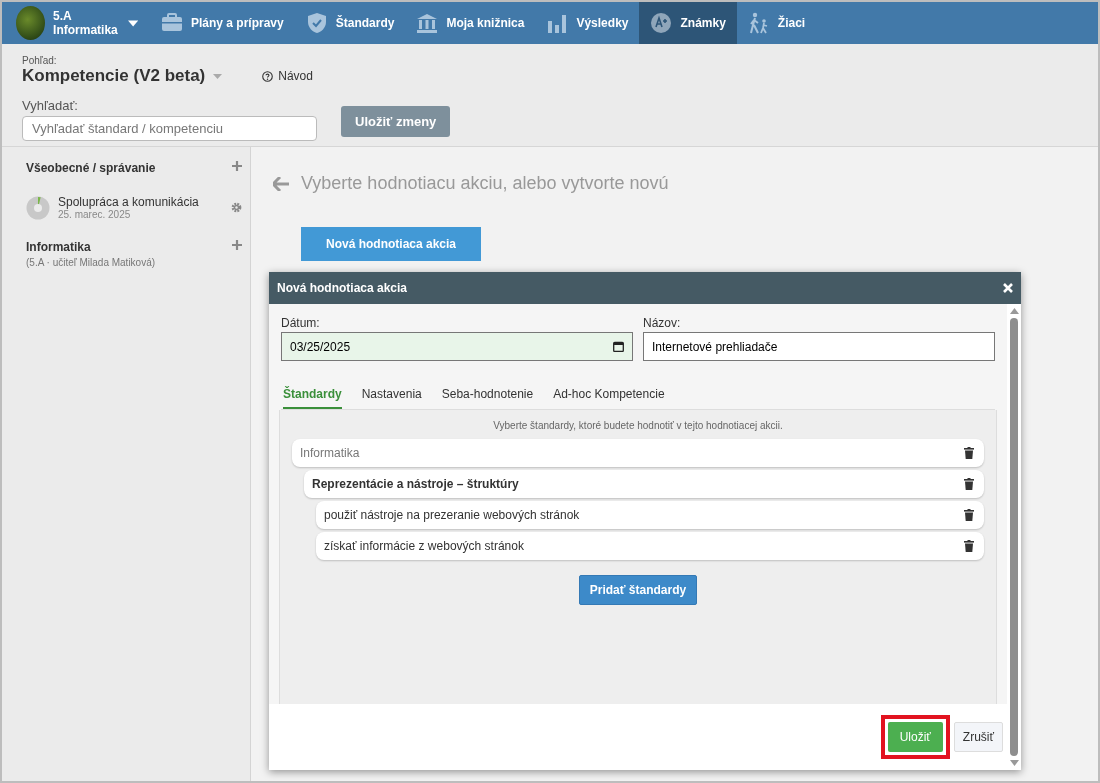 The image size is (1100, 783). Describe the element at coordinates (457, 346) in the screenshot. I see `date-field: 03/25/2025` at that location.